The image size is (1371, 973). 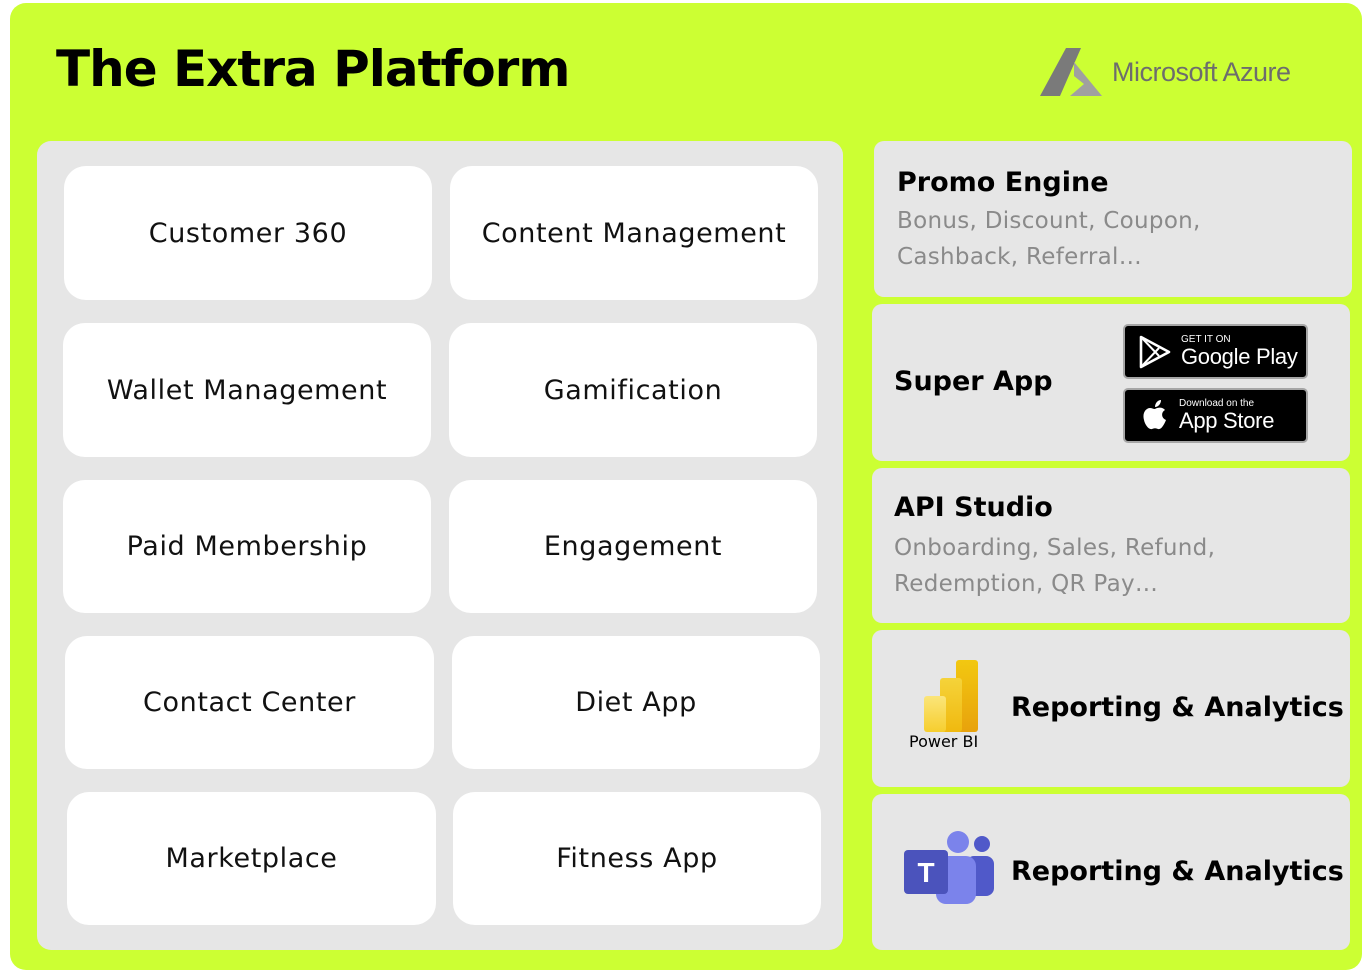 I want to click on module-tile-contact-center: Contact Center, so click(x=249, y=702).